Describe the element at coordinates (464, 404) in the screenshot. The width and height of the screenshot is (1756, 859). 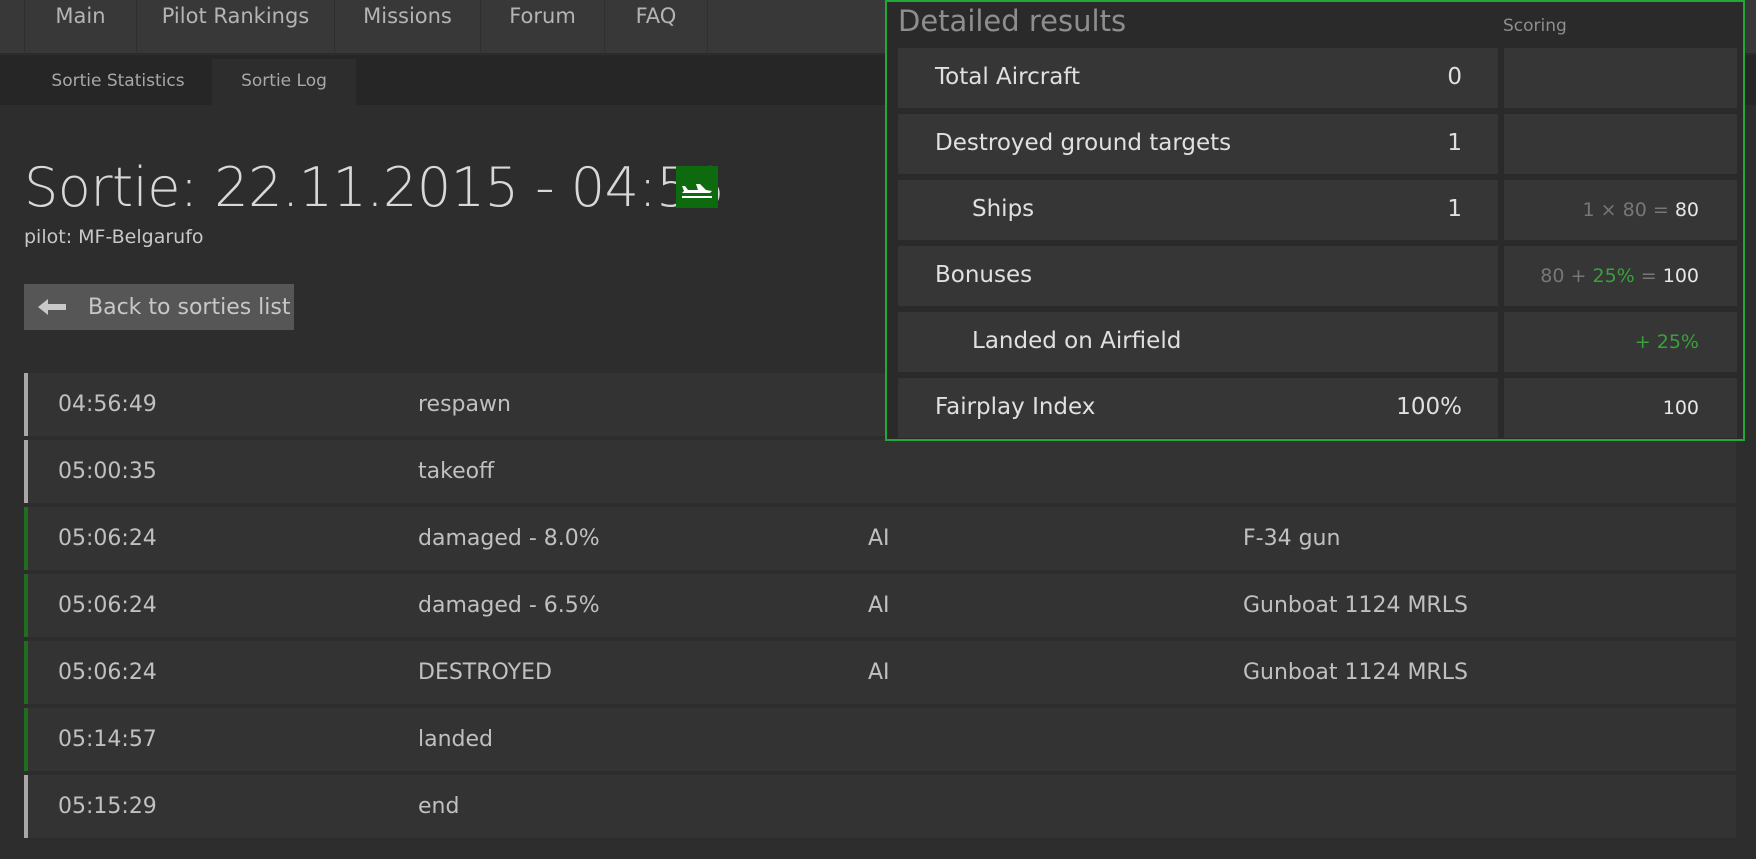
I see `log-event: respawn` at that location.